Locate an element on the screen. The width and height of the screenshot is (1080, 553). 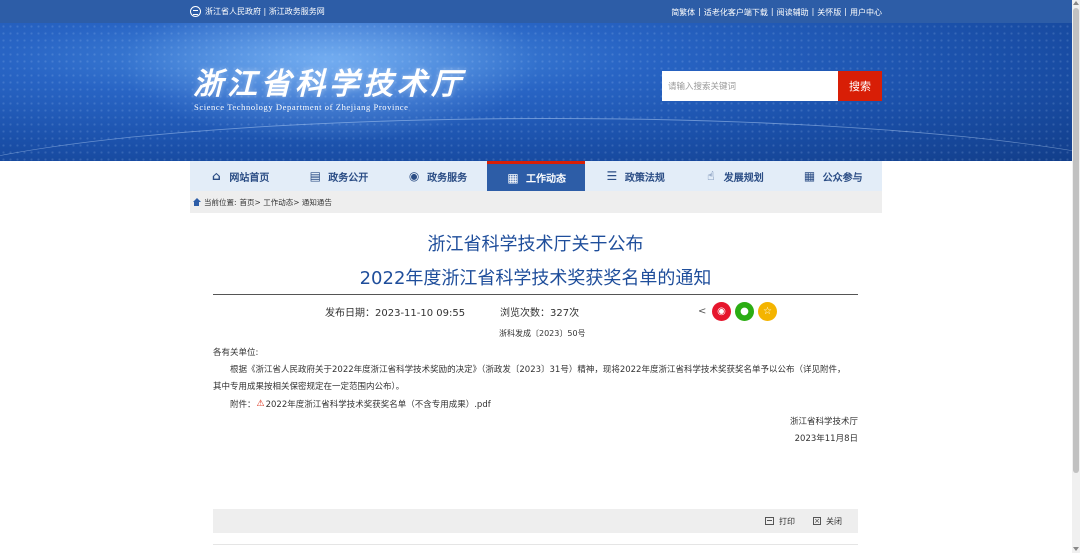
close-icon: × is located at coordinates (817, 521).